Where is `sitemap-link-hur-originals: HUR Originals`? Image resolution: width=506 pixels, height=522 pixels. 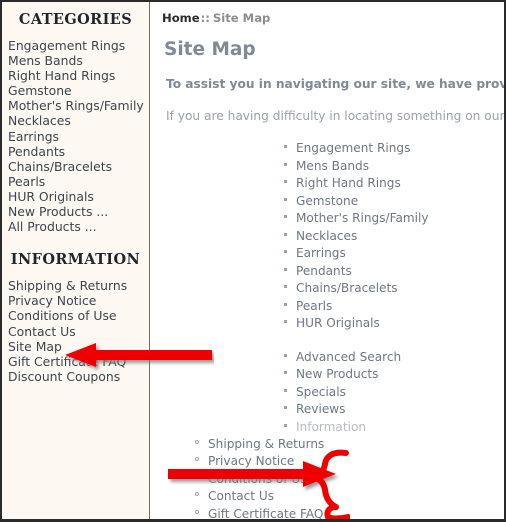 sitemap-link-hur-originals: HUR Originals is located at coordinates (338, 323).